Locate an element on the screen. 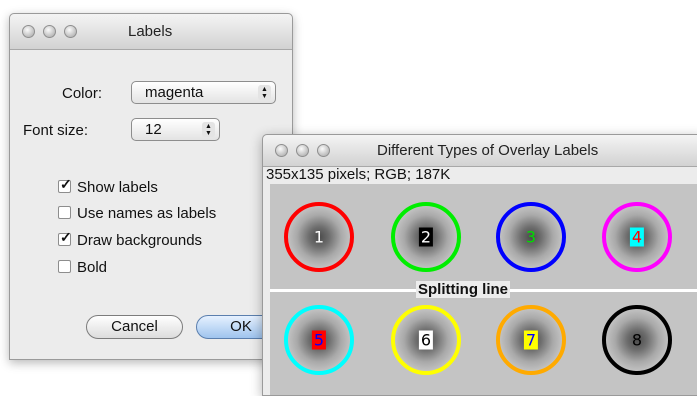 Image resolution: width=697 pixels, height=396 pixels. image-info-text: 355x135 pixels; RGB; 187K is located at coordinates (358, 174).